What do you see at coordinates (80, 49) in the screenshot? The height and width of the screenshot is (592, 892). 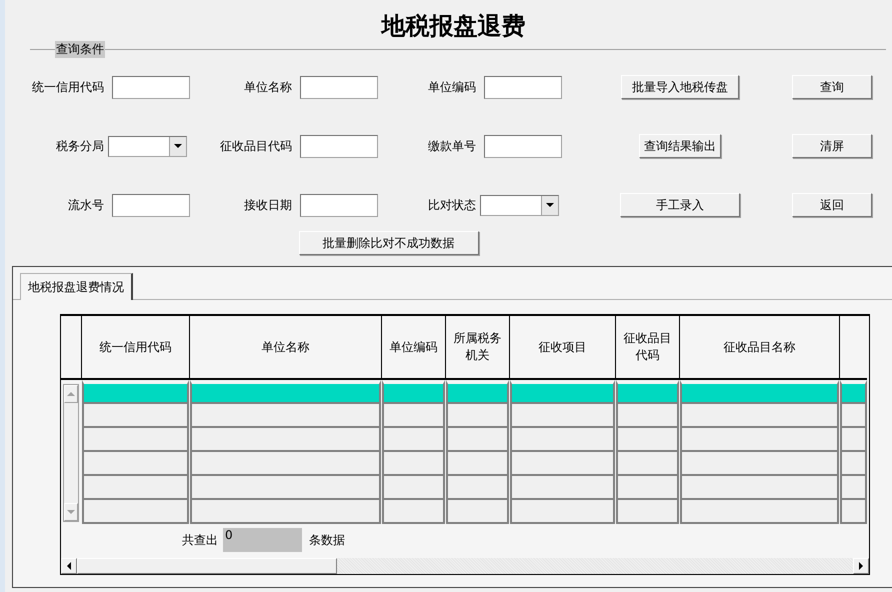 I see `group-legend: 查询条件` at bounding box center [80, 49].